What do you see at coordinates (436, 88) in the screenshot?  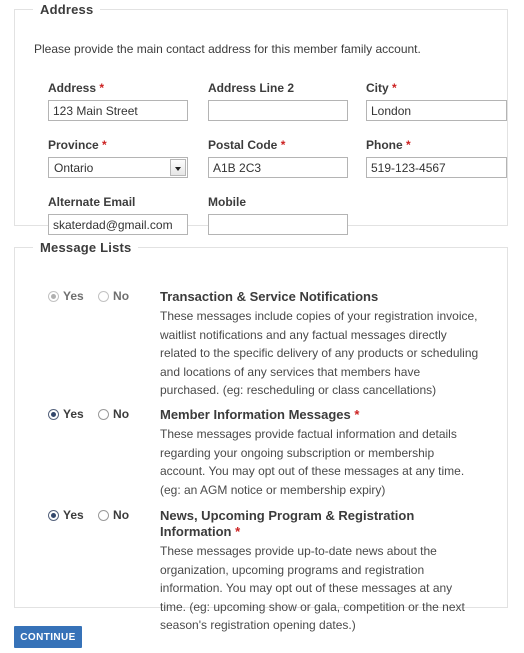 I see `label-city: City *` at bounding box center [436, 88].